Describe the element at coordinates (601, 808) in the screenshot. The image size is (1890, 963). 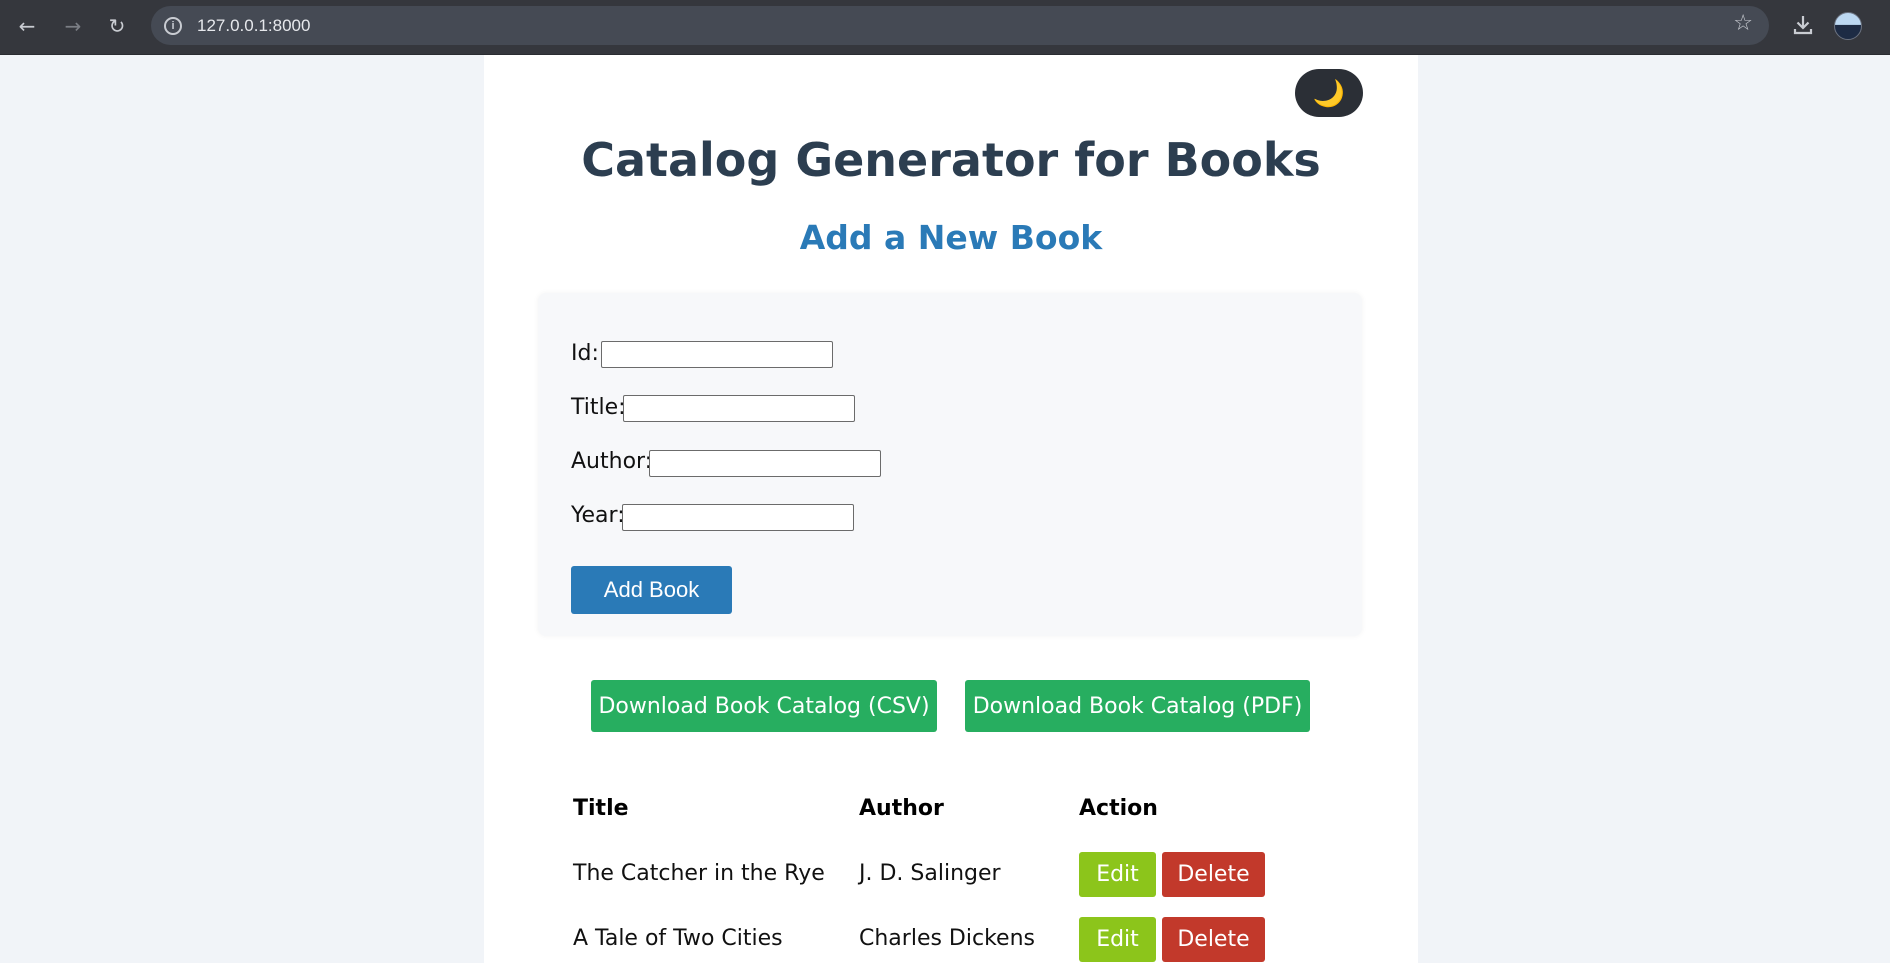
I see `table-header-title: Title` at that location.